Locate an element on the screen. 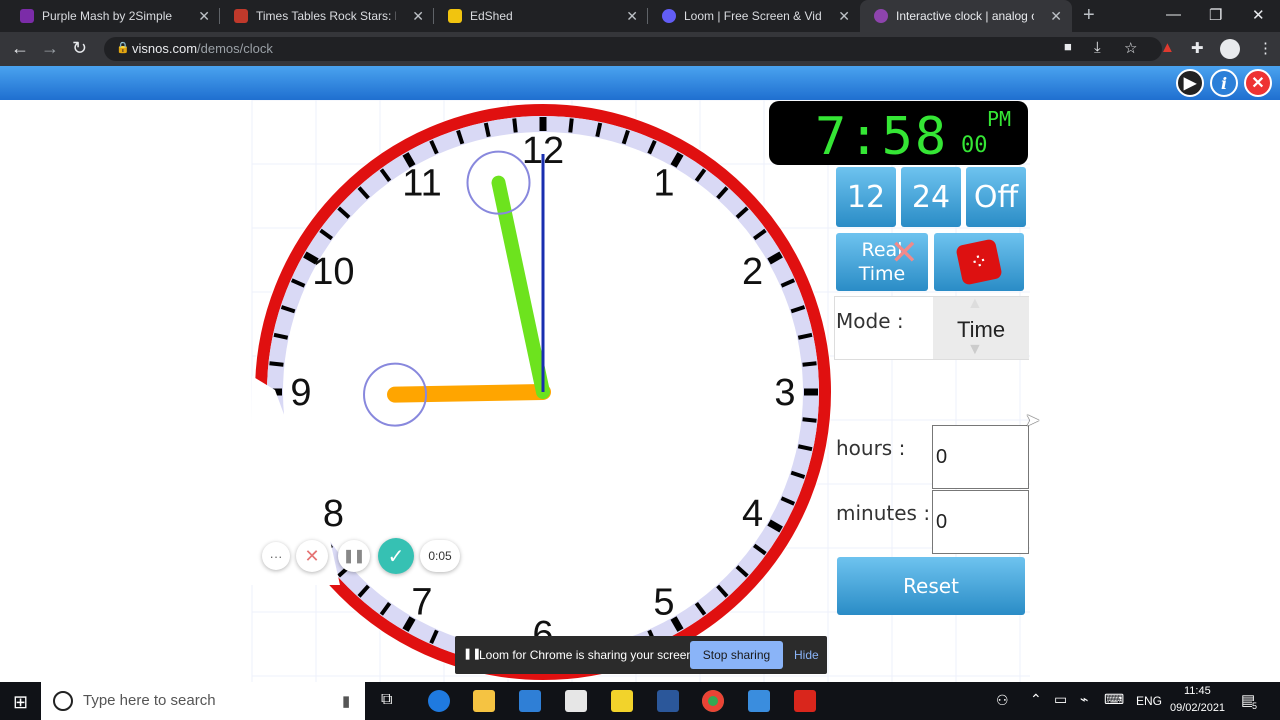  search-icon is located at coordinates (63, 701).